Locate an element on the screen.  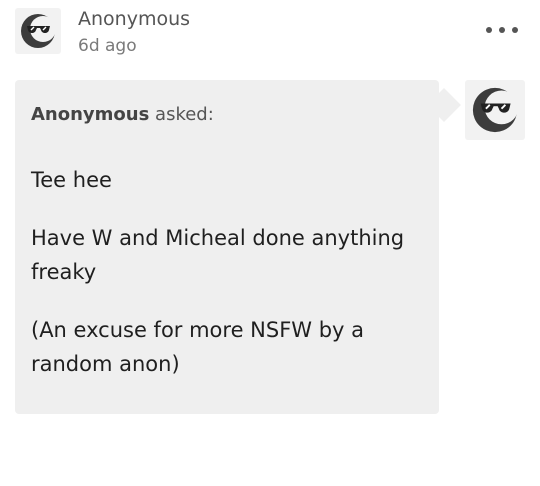
more-options-button is located at coordinates (502, 30).